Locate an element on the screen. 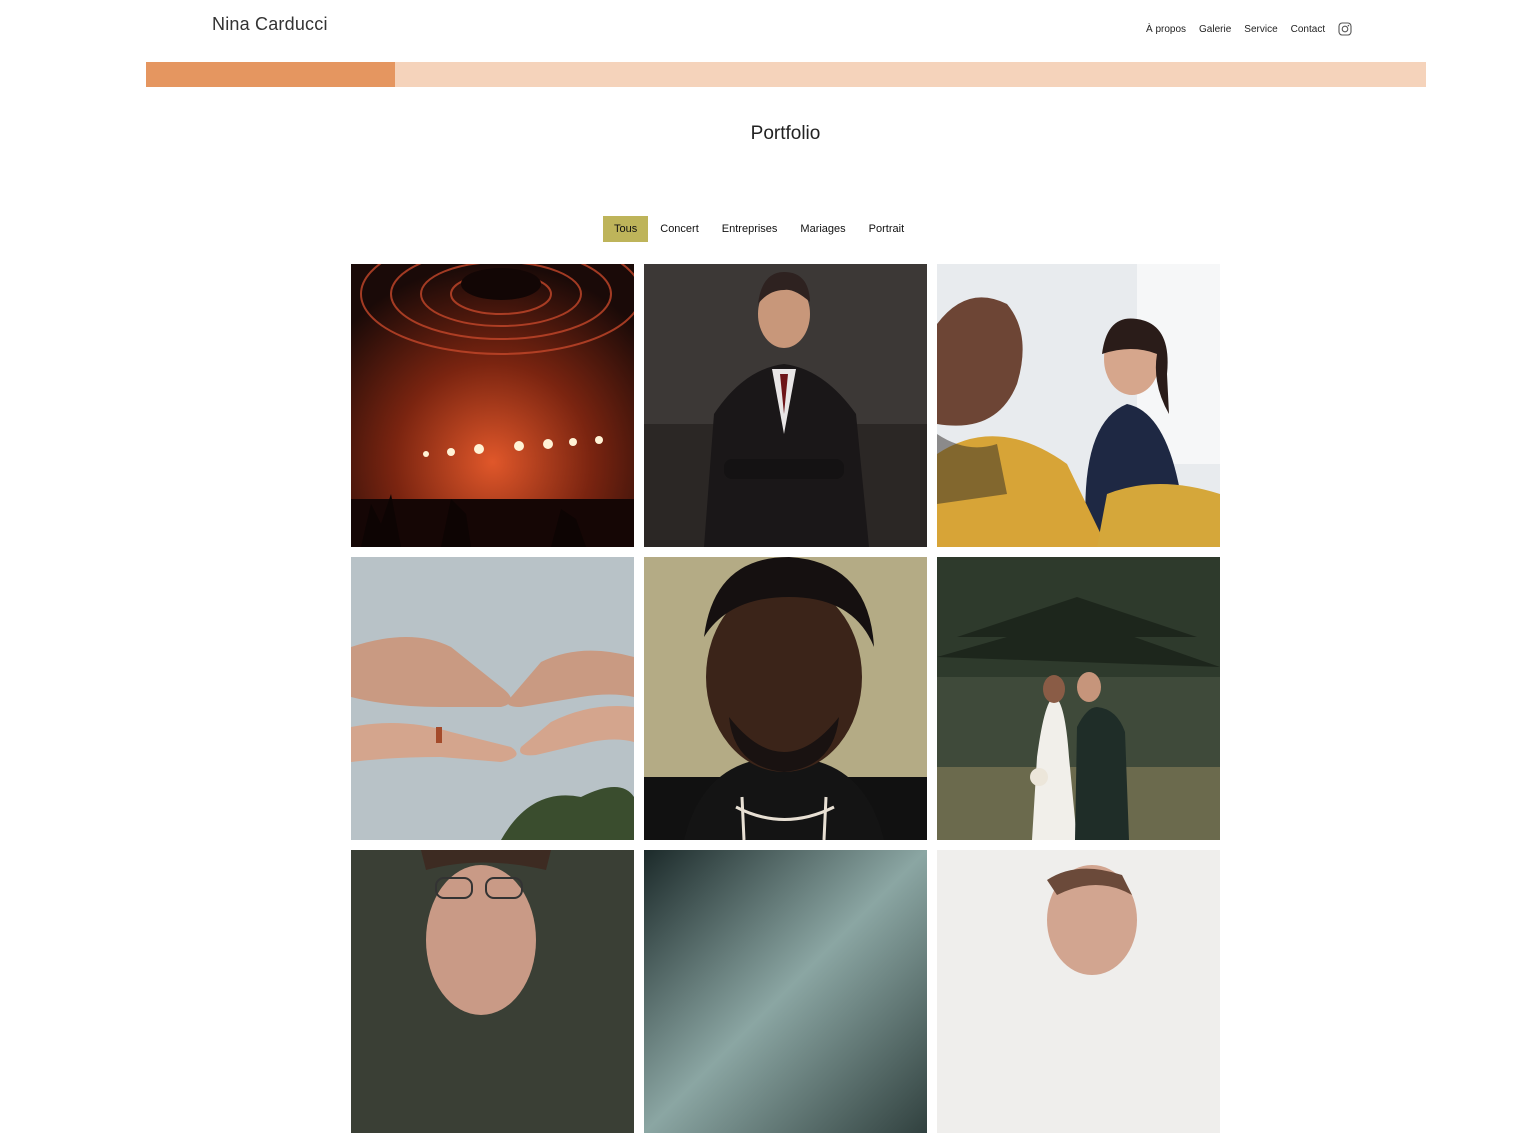 Image resolution: width=1513 pixels, height=1133 pixels. instagram-icon is located at coordinates (1345, 29).